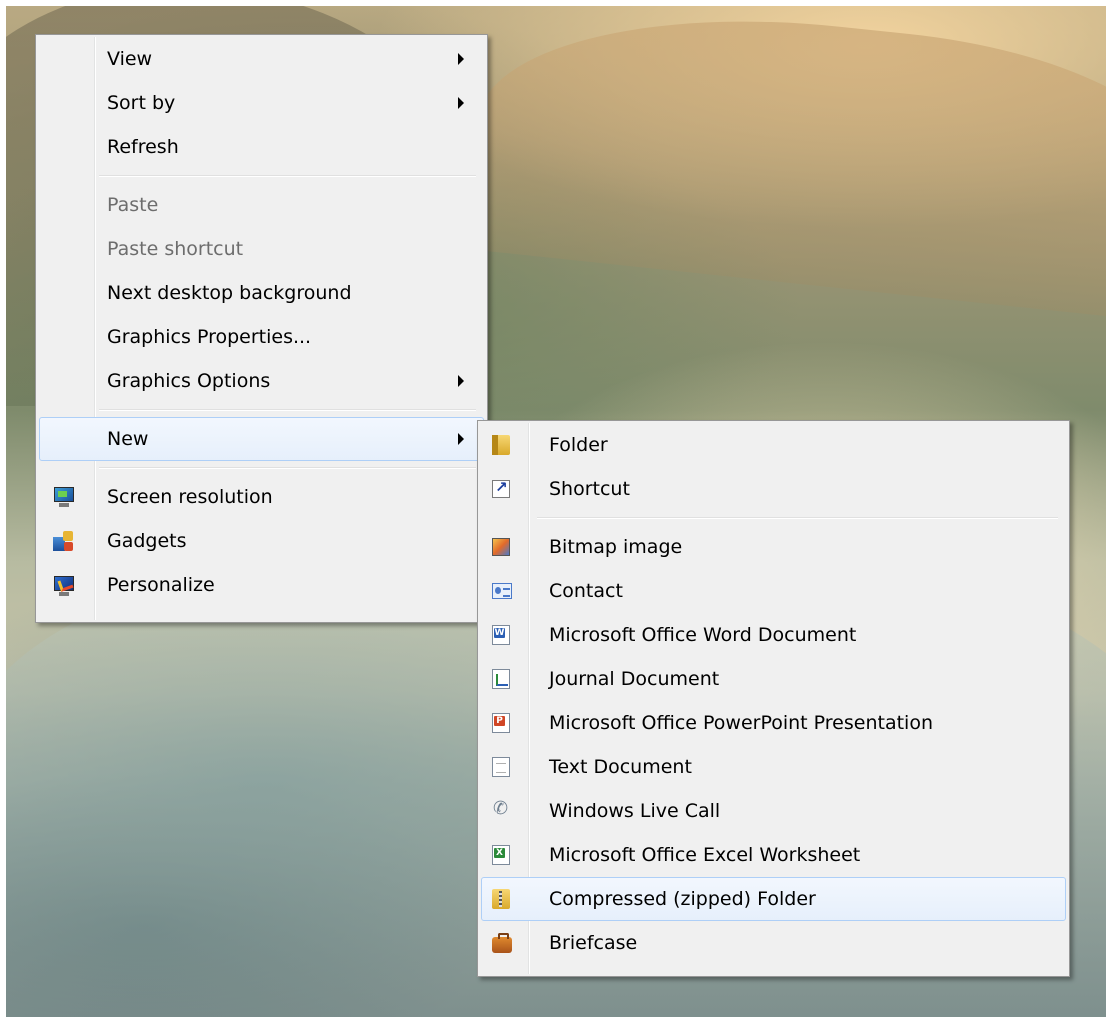 This screenshot has width=1106, height=1023. I want to click on new-item-briefcase: Briefcase, so click(773, 943).